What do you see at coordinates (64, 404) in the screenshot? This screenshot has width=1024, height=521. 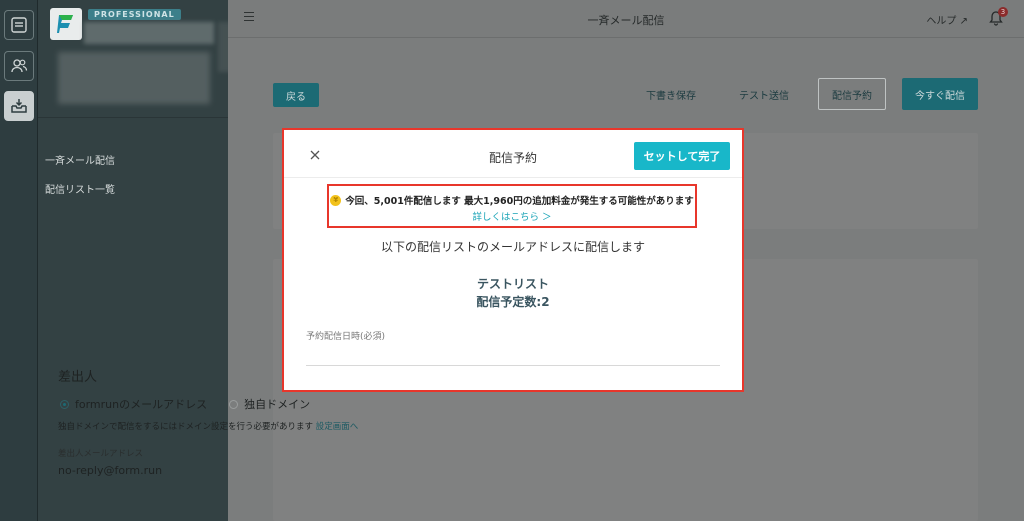 I see `radio-formrun` at bounding box center [64, 404].